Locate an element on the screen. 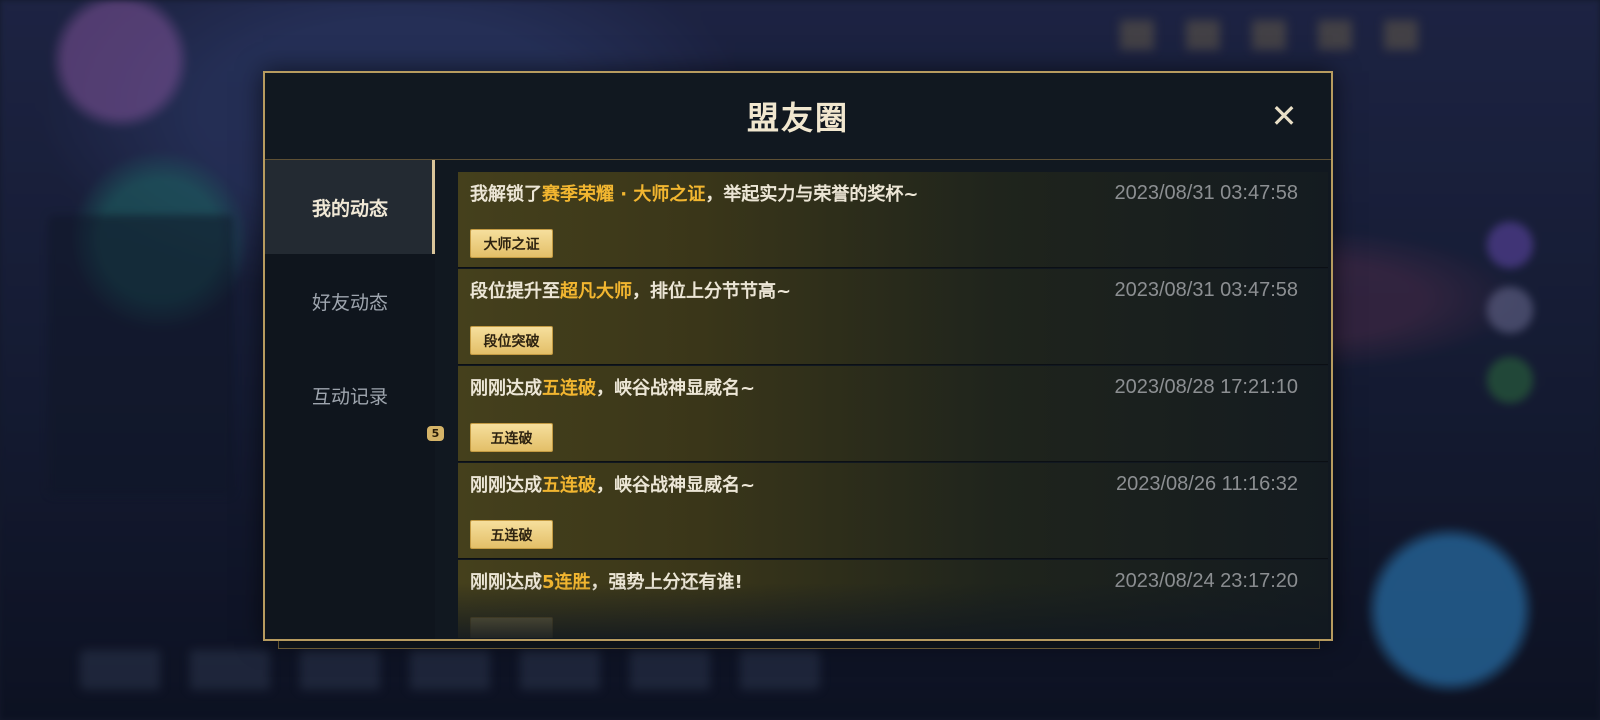 This screenshot has width=1600, height=720. dialog-foot-trim is located at coordinates (799, 644).